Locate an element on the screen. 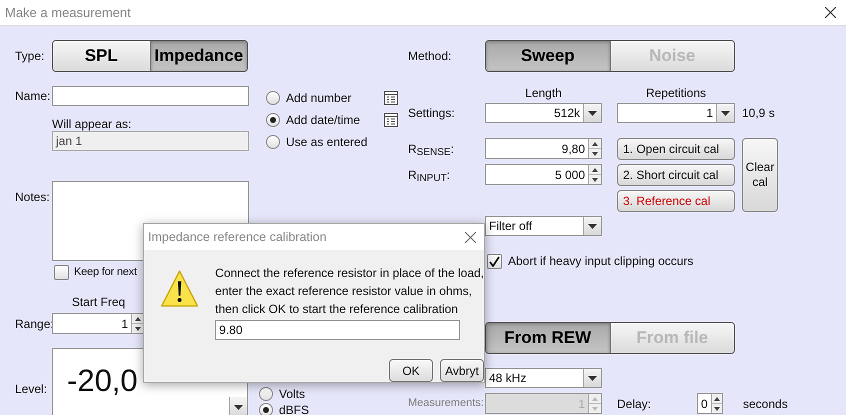 The height and width of the screenshot is (415, 846). field-label: R$_{SENSE}$: is located at coordinates (431, 149).